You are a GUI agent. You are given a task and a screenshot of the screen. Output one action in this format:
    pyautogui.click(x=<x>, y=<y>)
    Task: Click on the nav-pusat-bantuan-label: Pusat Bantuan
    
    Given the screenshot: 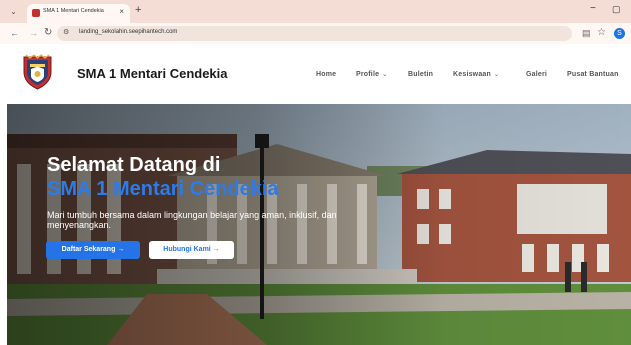 What is the action you would take?
    pyautogui.click(x=593, y=74)
    